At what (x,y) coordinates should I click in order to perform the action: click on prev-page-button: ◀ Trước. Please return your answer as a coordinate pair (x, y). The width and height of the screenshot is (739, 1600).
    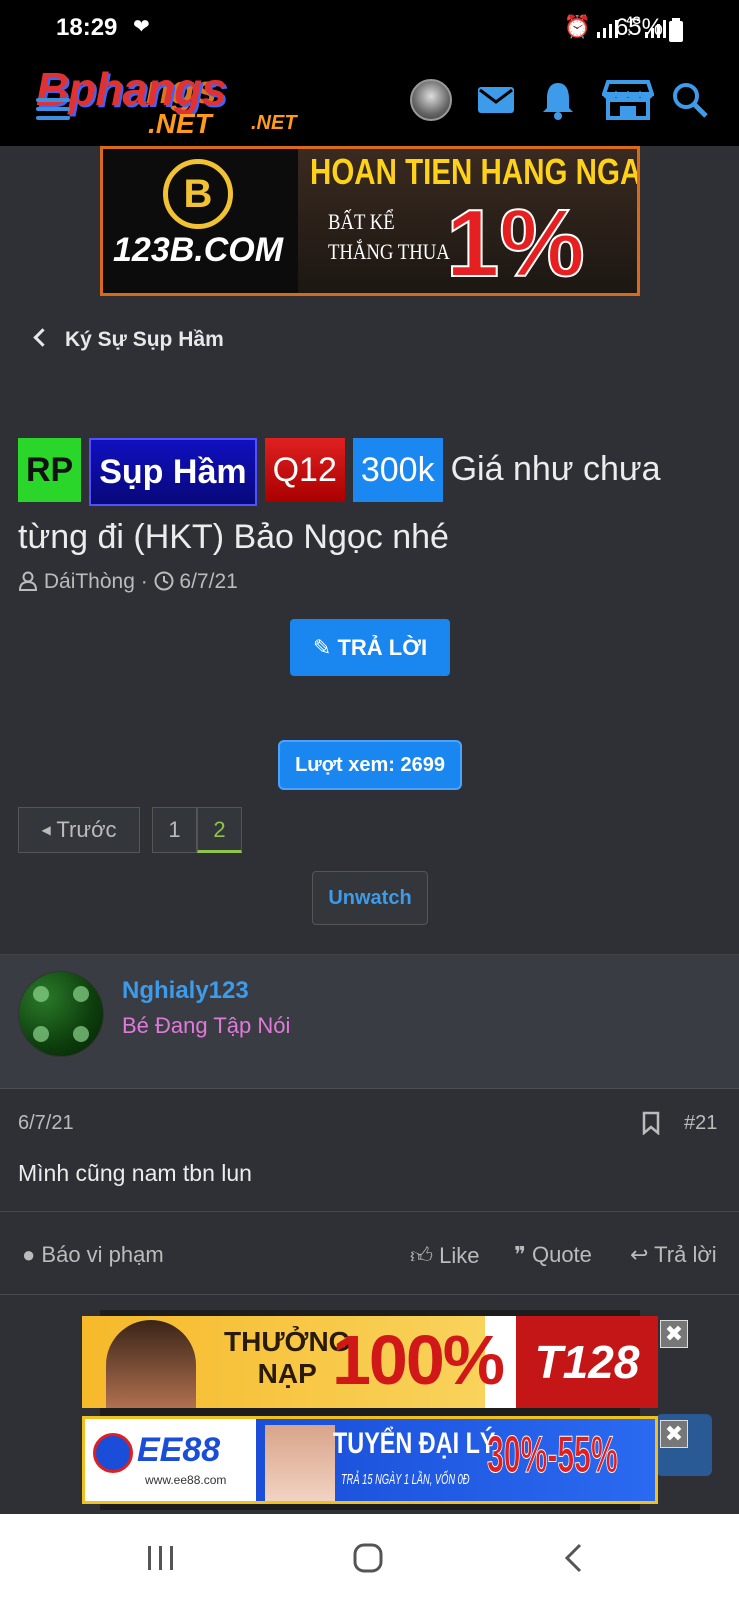
    Looking at the image, I should click on (79, 830).